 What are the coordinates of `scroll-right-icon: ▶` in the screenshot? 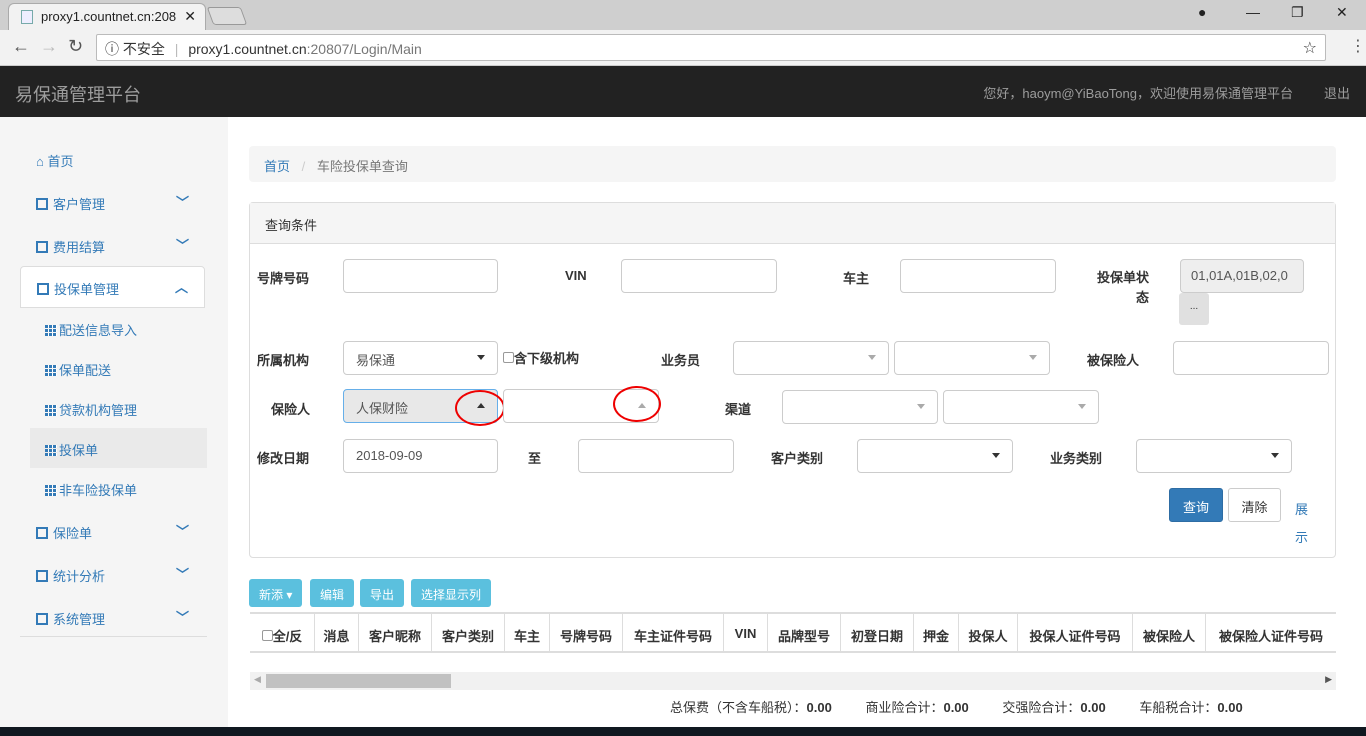 It's located at (1328, 679).